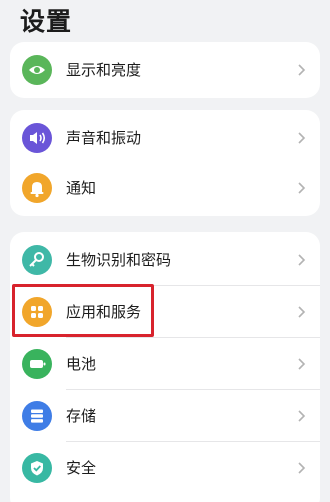 Image resolution: width=330 pixels, height=502 pixels. I want to click on battery-icon, so click(37, 364).